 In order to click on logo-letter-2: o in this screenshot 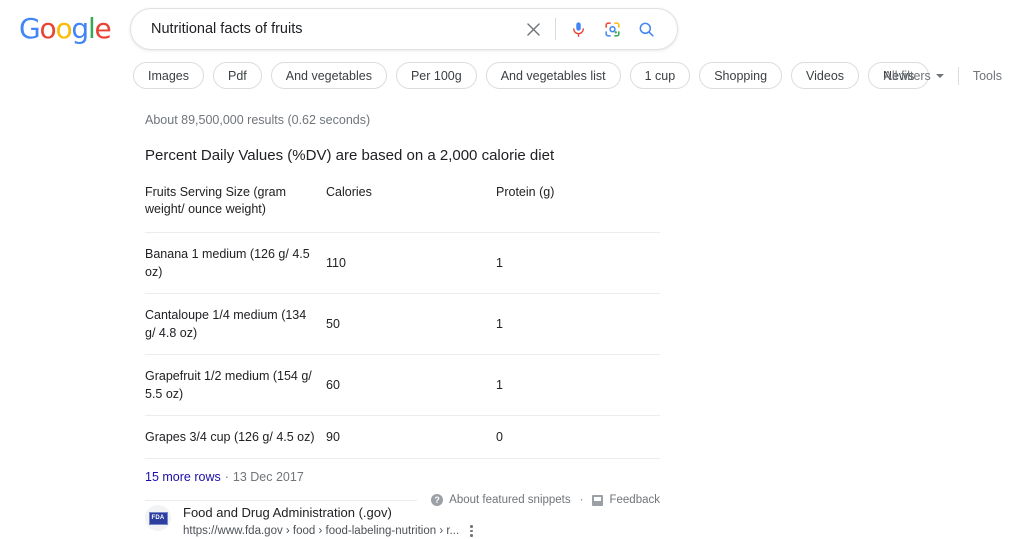, I will do `click(63, 28)`.